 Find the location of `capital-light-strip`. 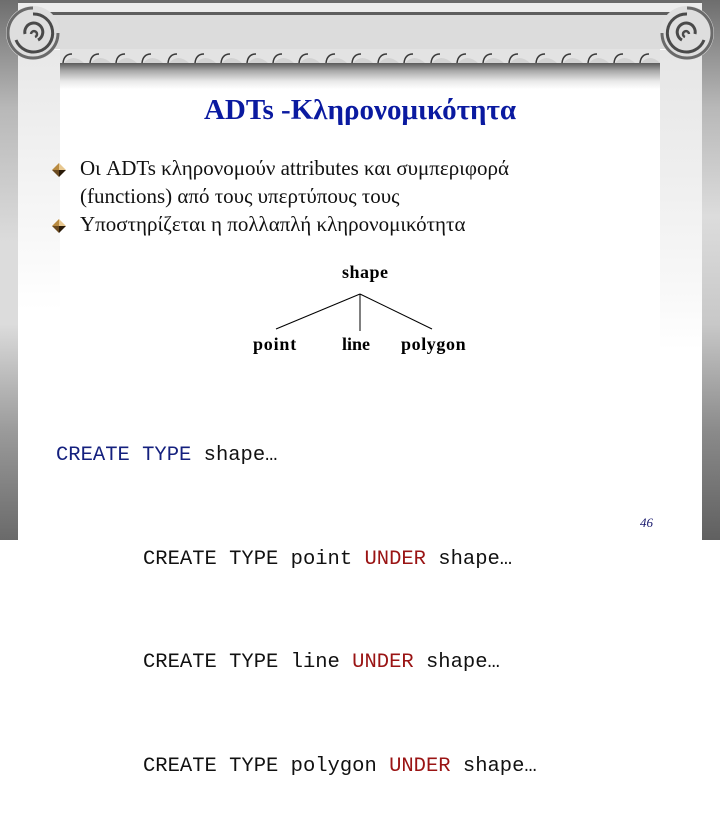

capital-light-strip is located at coordinates (360, 7).